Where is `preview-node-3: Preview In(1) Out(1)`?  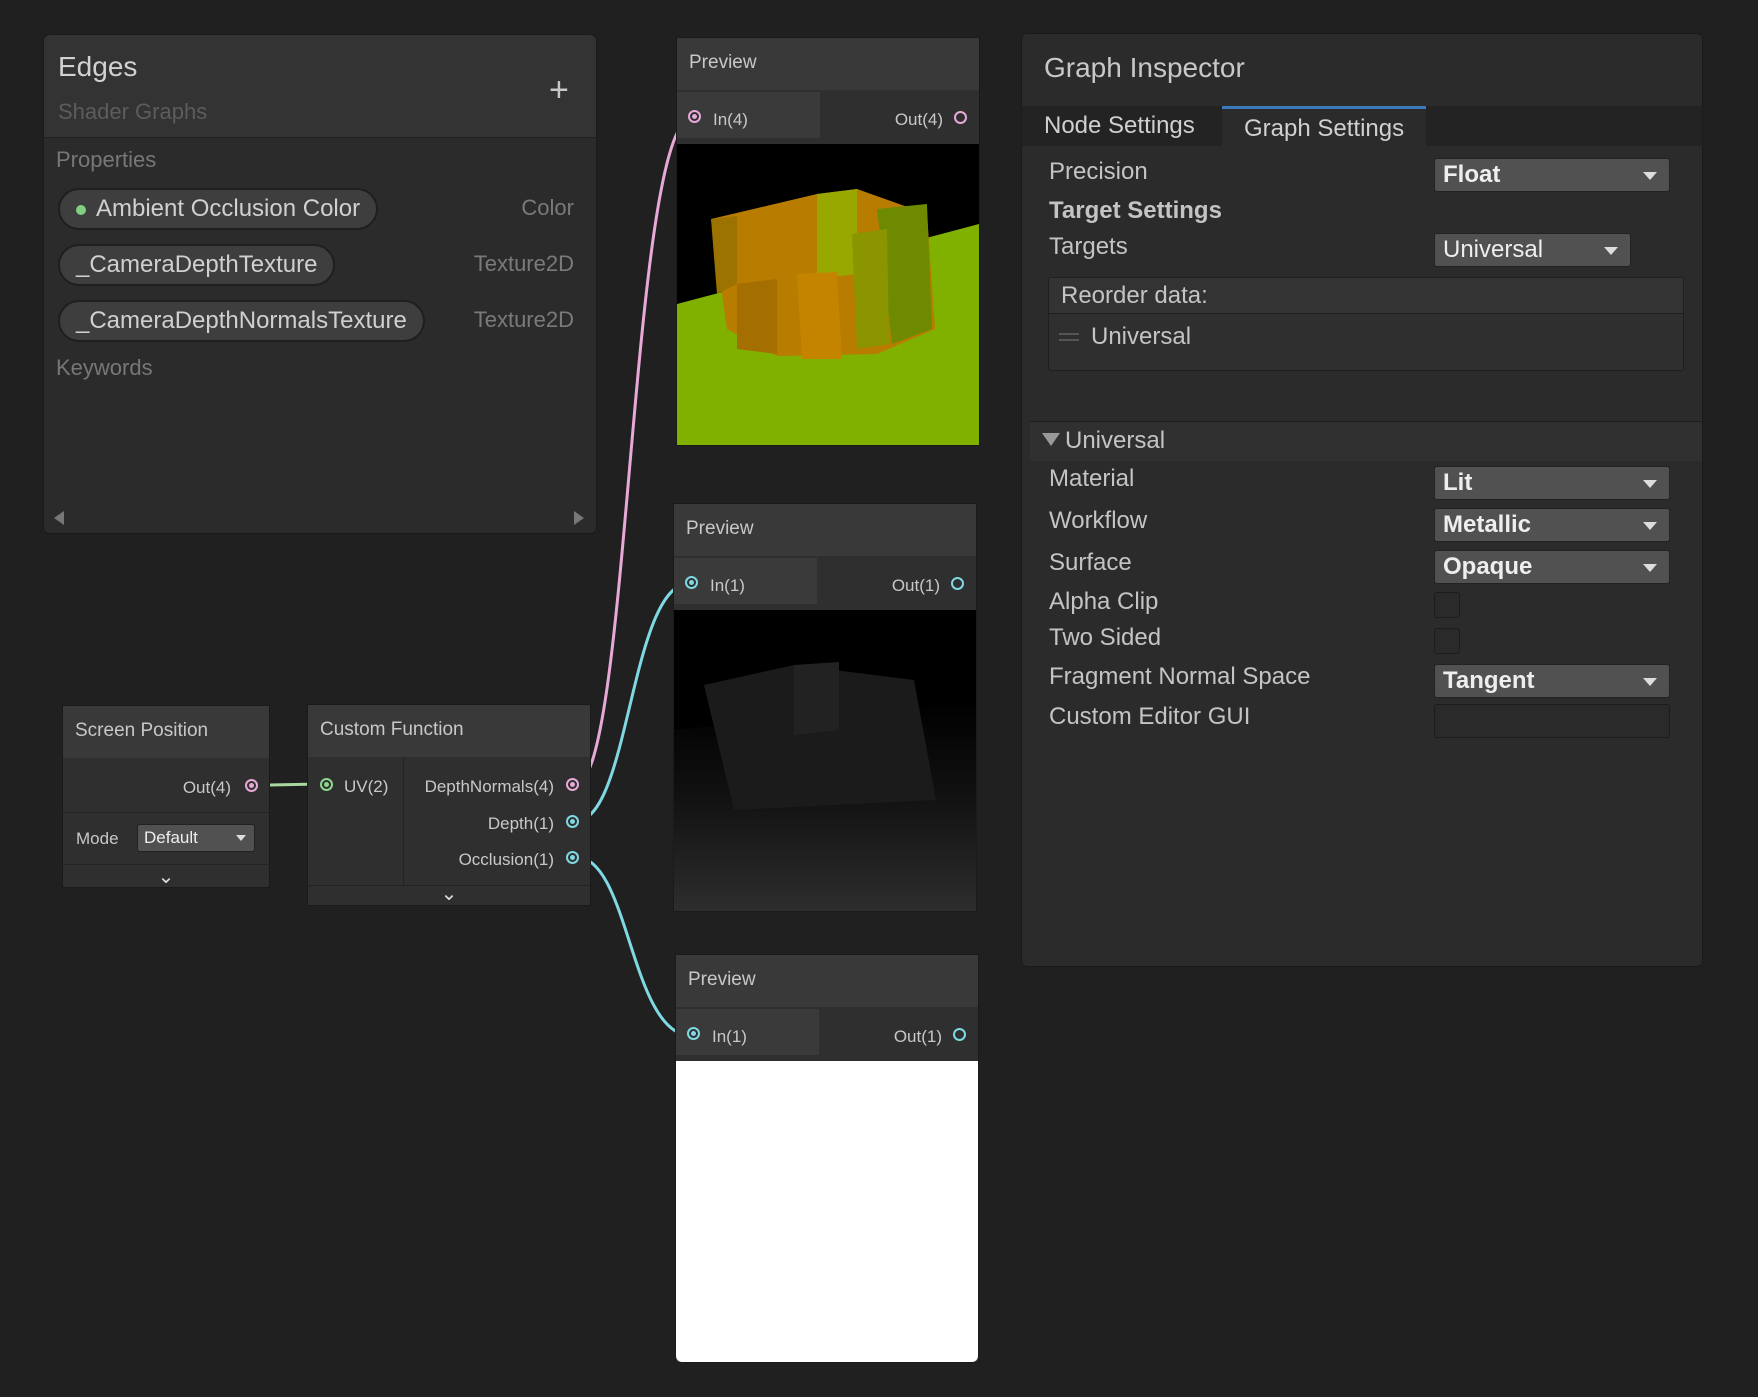 preview-node-3: Preview In(1) Out(1) is located at coordinates (827, 1158).